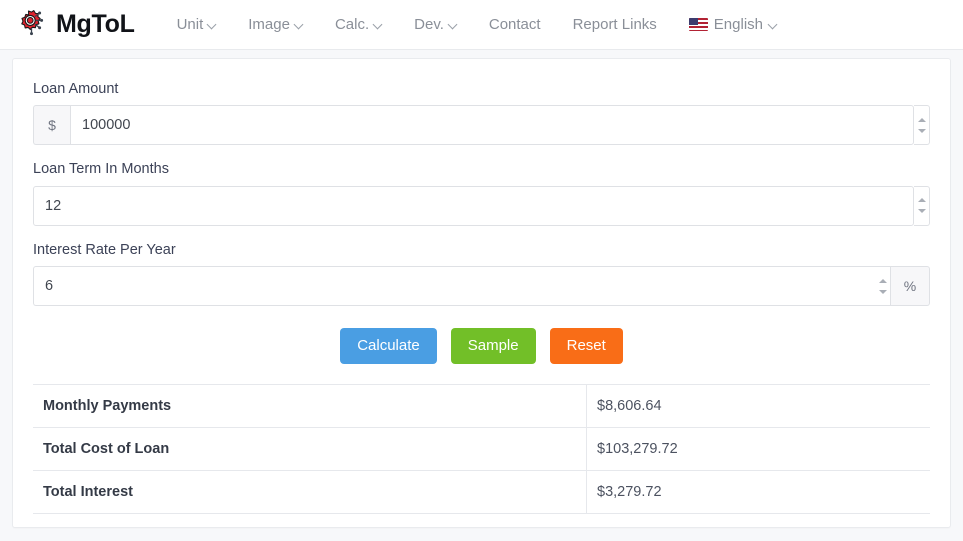 Image resolution: width=963 pixels, height=541 pixels. Describe the element at coordinates (629, 406) in the screenshot. I see `result-value-monthly-payments: $8,606.64` at that location.